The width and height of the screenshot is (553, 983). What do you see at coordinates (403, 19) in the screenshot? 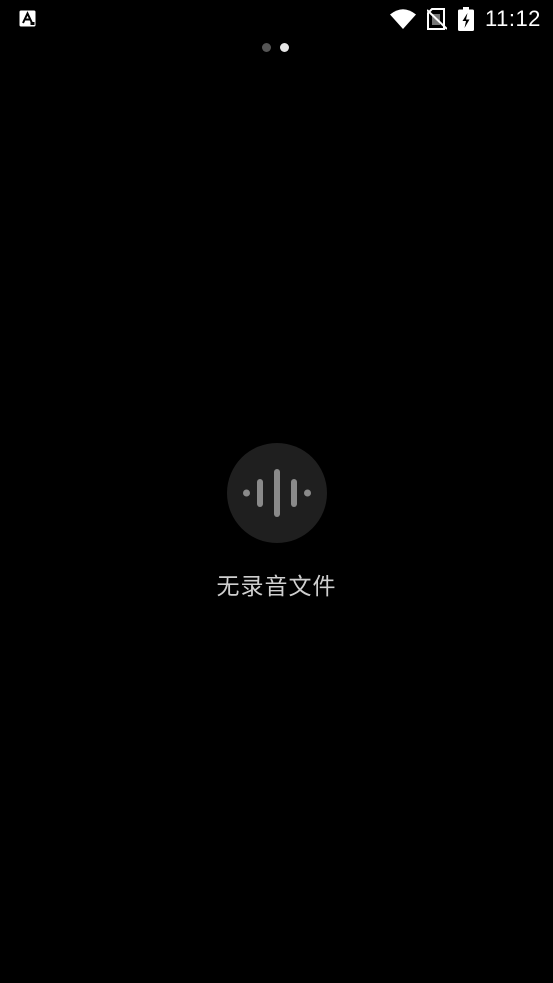
I see `wifi-icon` at bounding box center [403, 19].